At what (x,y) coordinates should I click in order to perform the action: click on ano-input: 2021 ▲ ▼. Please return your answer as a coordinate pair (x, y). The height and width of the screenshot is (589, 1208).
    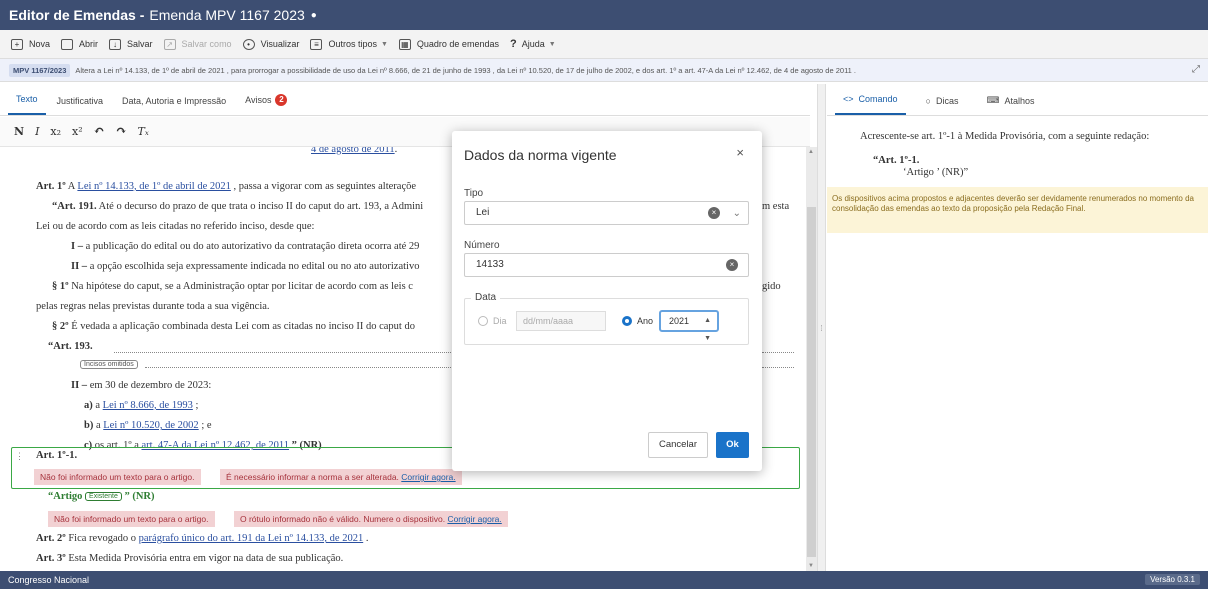
    Looking at the image, I should click on (689, 326).